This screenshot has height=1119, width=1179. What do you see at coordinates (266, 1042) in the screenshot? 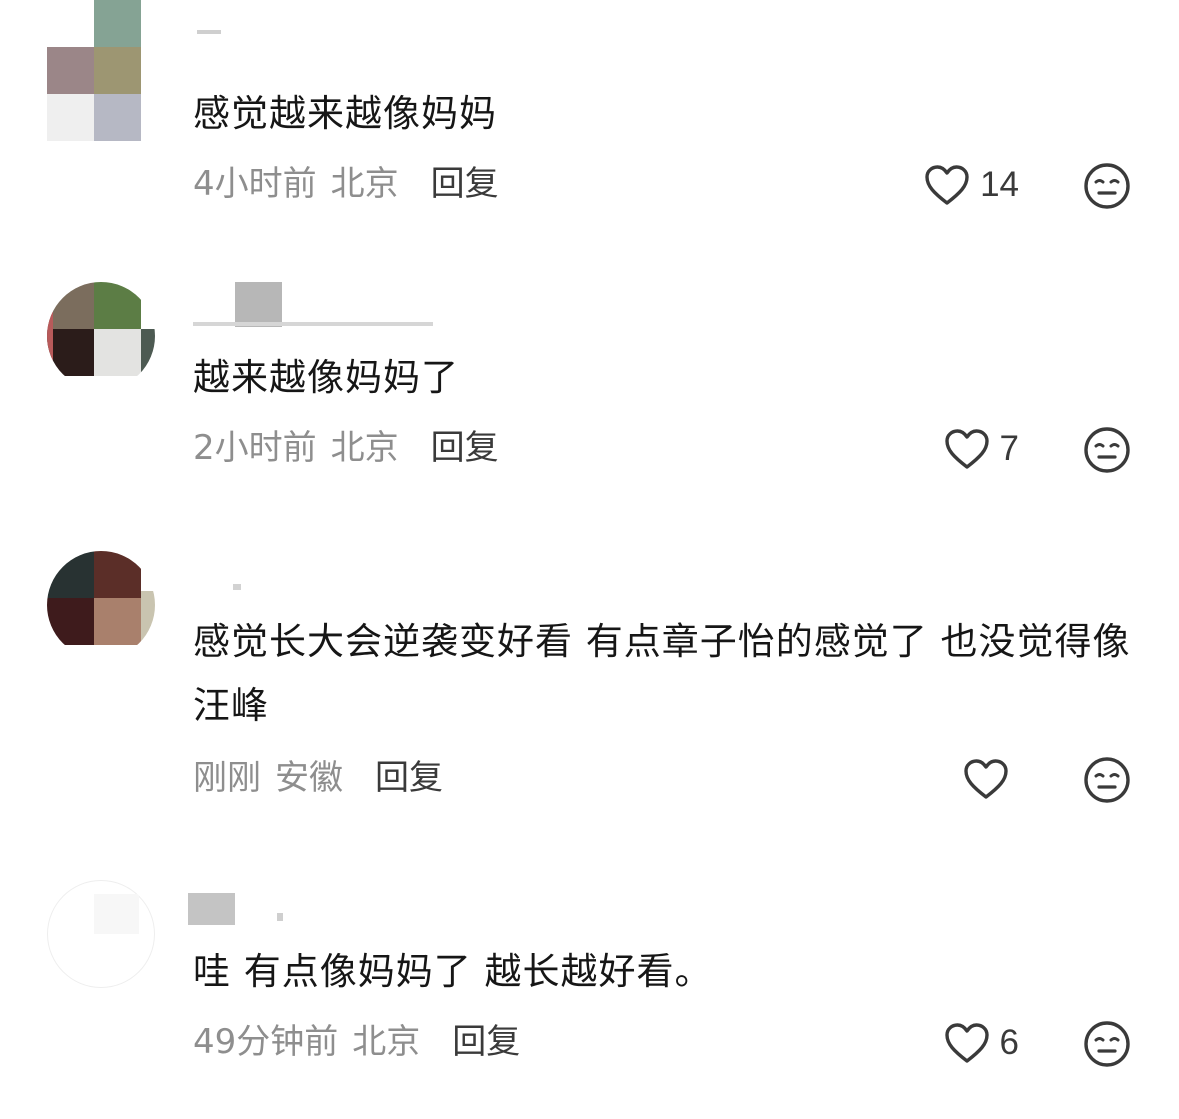
I see `comment-time: 49分钟前` at bounding box center [266, 1042].